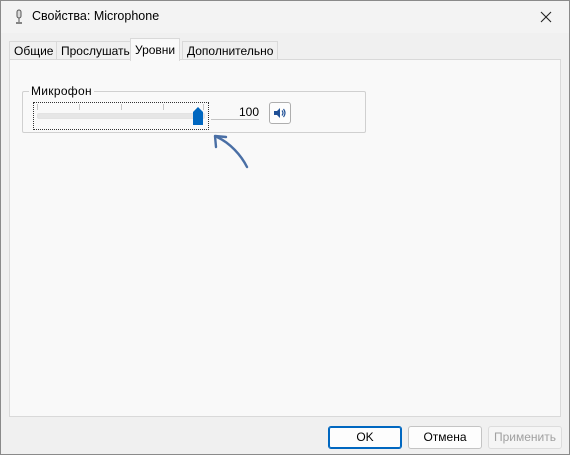  Describe the element at coordinates (19, 16) in the screenshot. I see `microphone-icon` at that location.